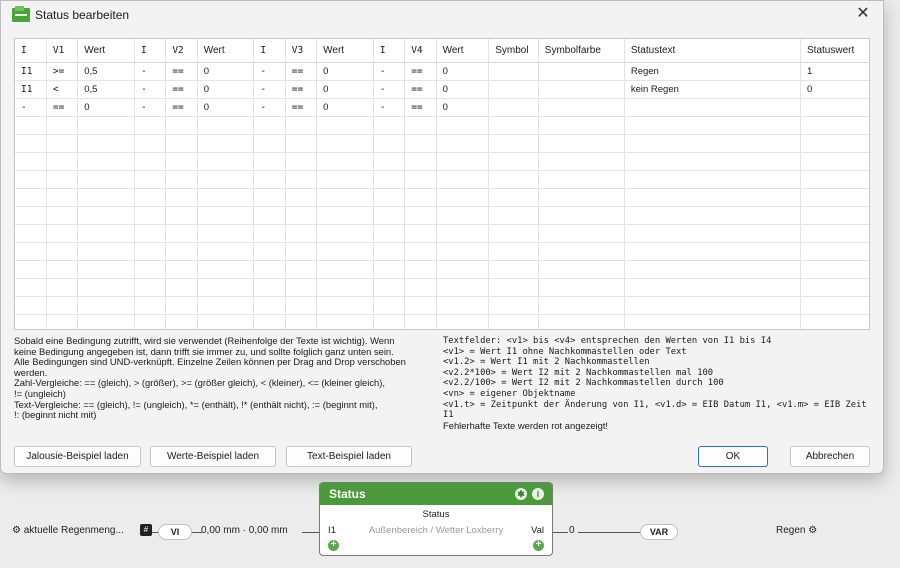  I want to click on table-cell: 1, so click(834, 71).